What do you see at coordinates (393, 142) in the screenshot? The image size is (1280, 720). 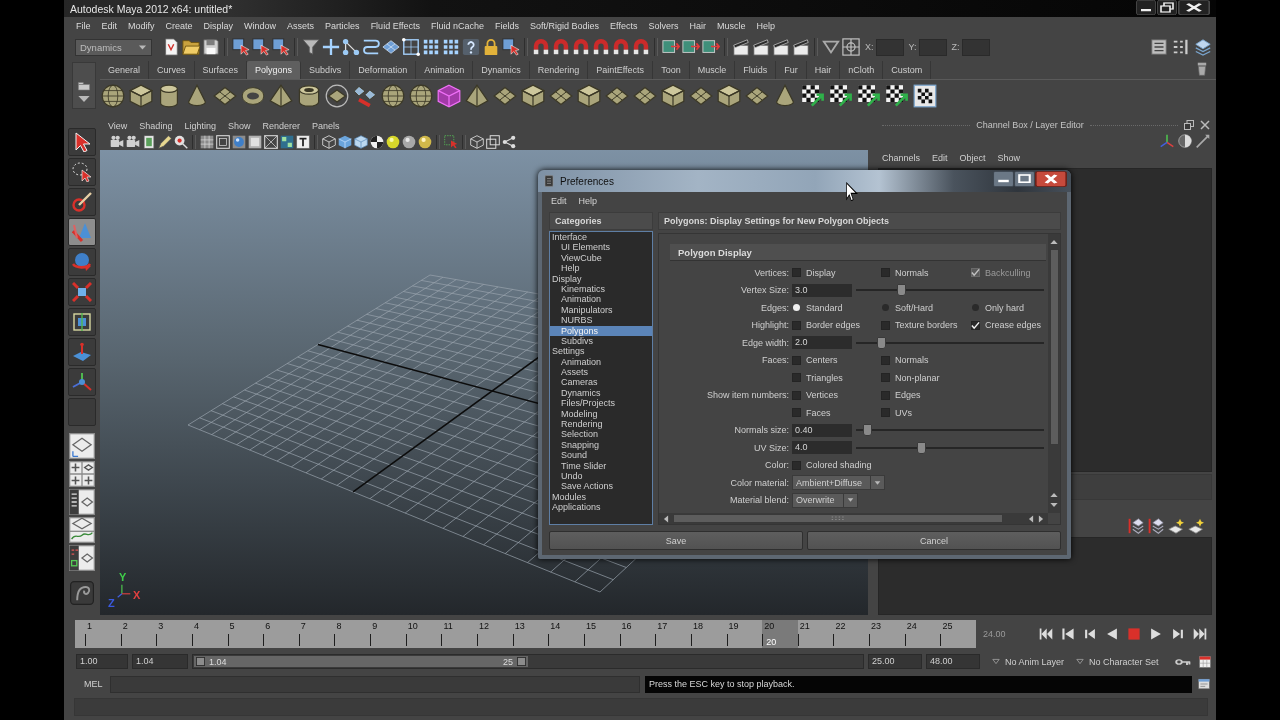 I see `light-sphere-icon` at bounding box center [393, 142].